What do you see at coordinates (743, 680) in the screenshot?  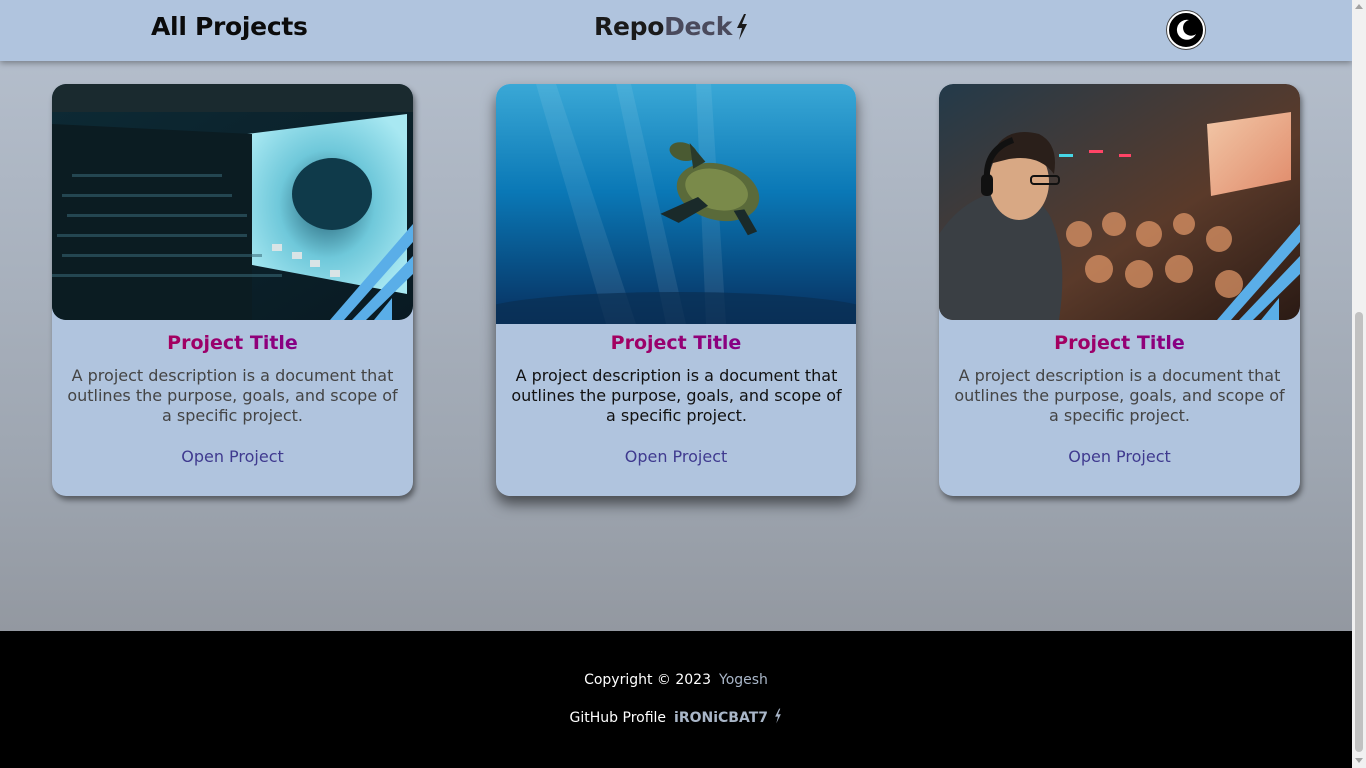 I see `author-name: Yogesh` at bounding box center [743, 680].